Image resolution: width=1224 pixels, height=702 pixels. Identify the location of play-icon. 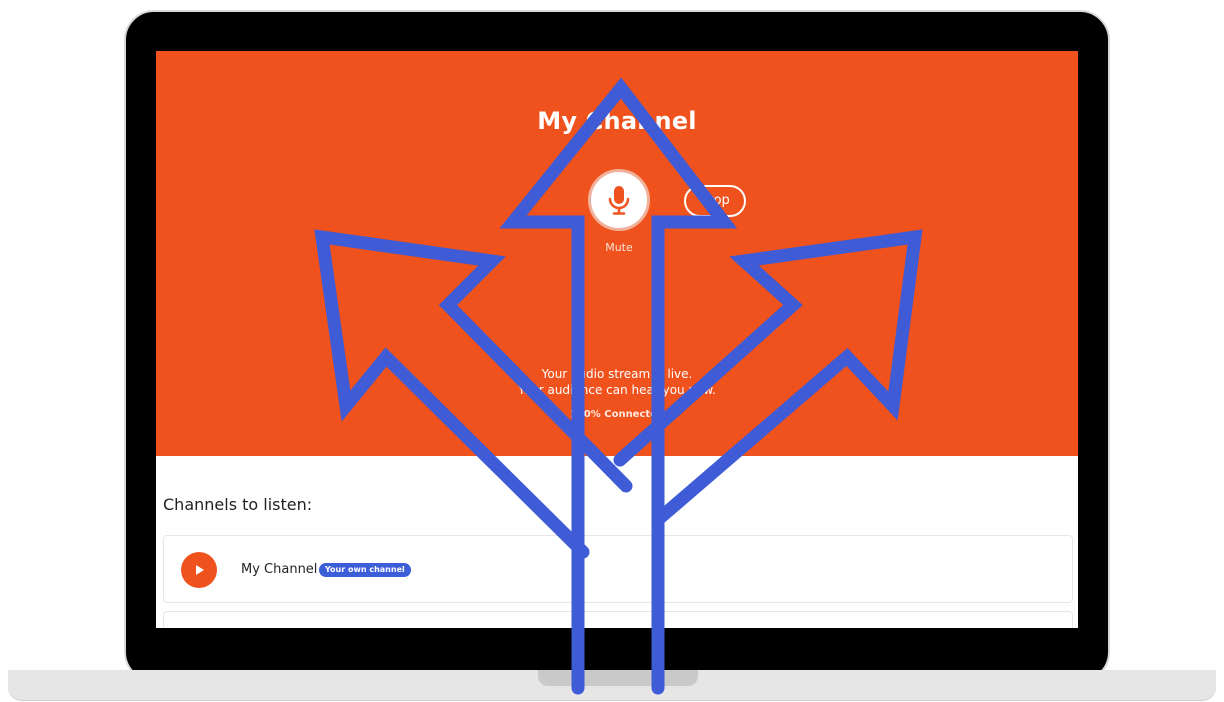
(200, 570).